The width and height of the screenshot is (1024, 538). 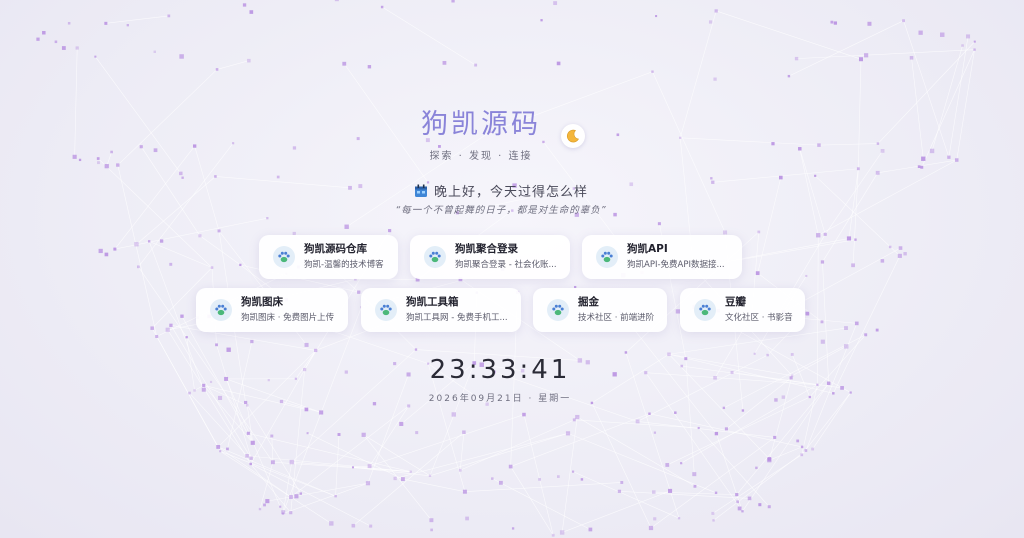 What do you see at coordinates (335, 249) in the screenshot?
I see `card-title: 狗凯源码仓库` at bounding box center [335, 249].